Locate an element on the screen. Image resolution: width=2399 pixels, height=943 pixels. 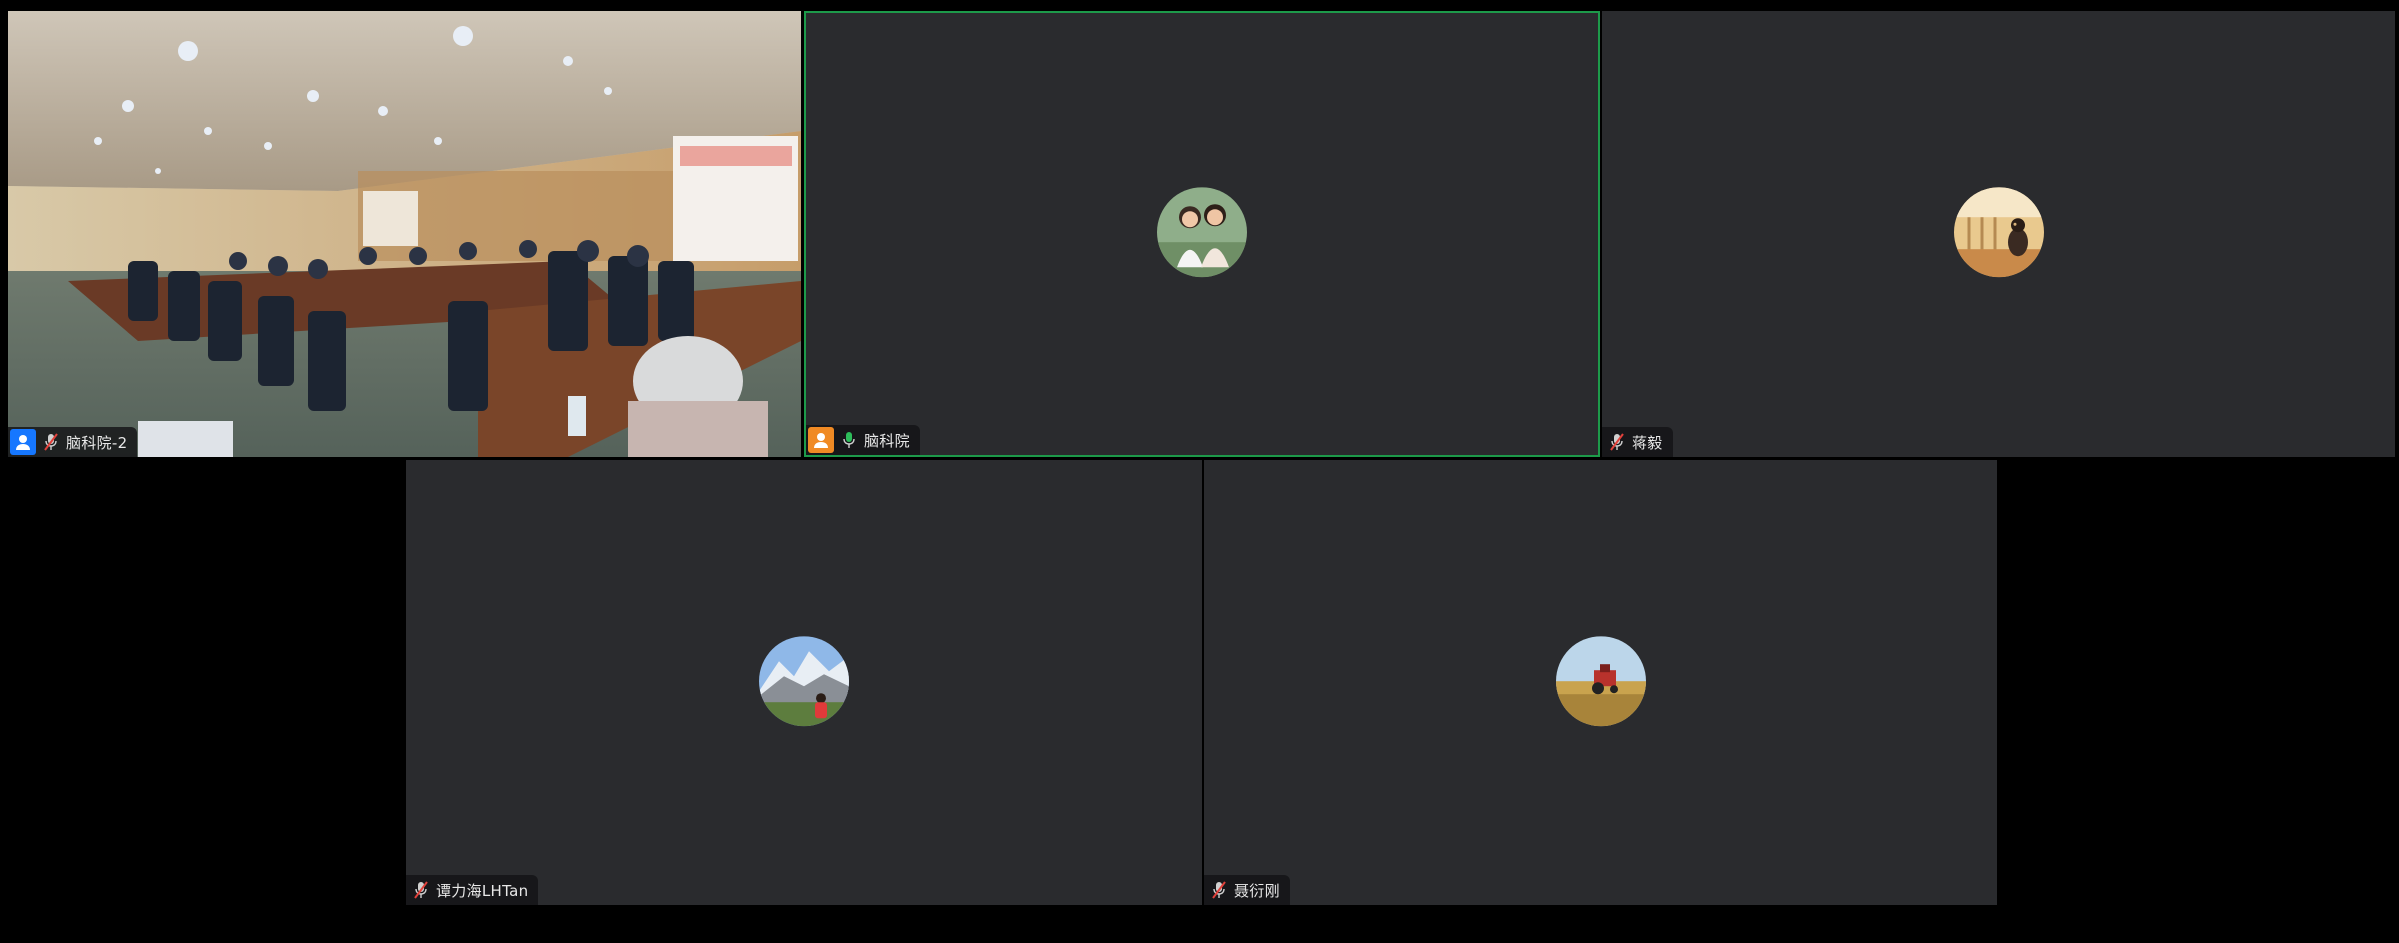
participant-name-badge: 蒋毅 is located at coordinates (1637, 442).